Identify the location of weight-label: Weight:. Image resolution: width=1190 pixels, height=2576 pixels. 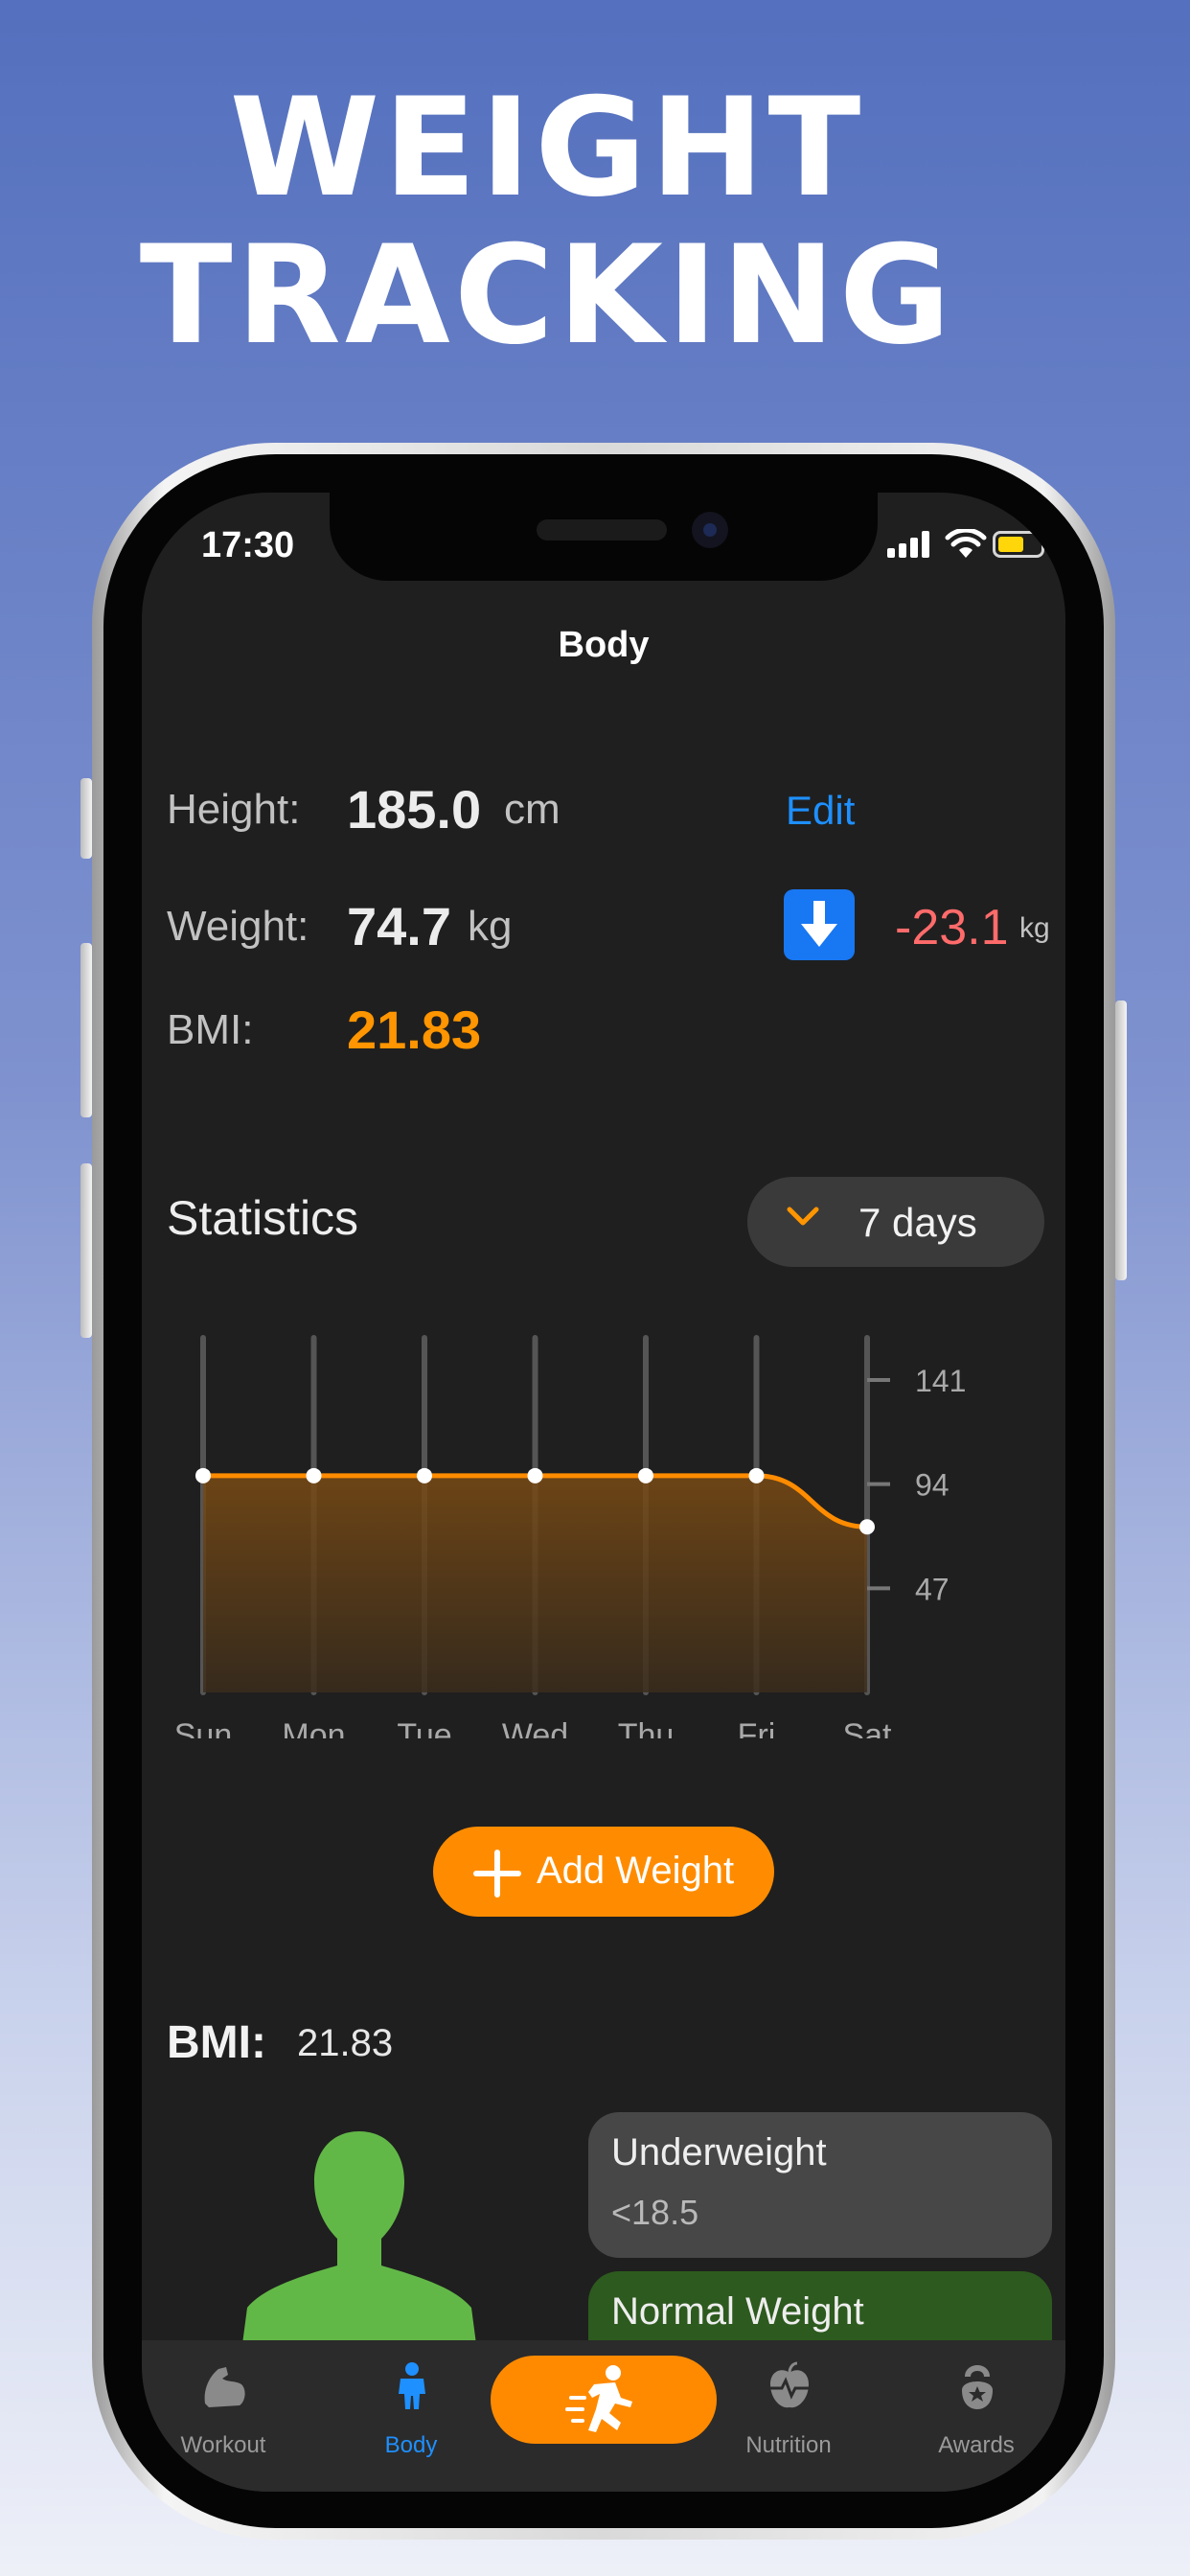
(238, 926).